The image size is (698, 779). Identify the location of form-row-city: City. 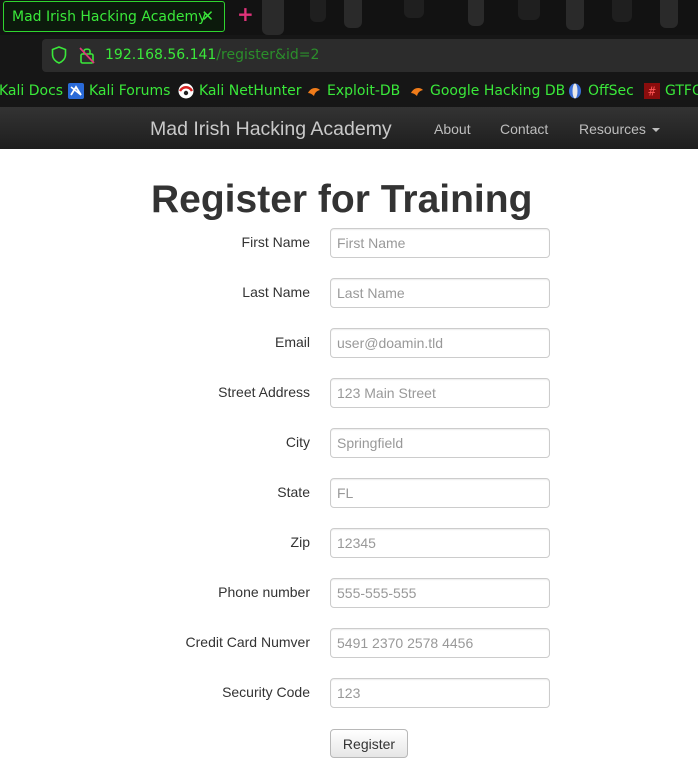
(349, 443).